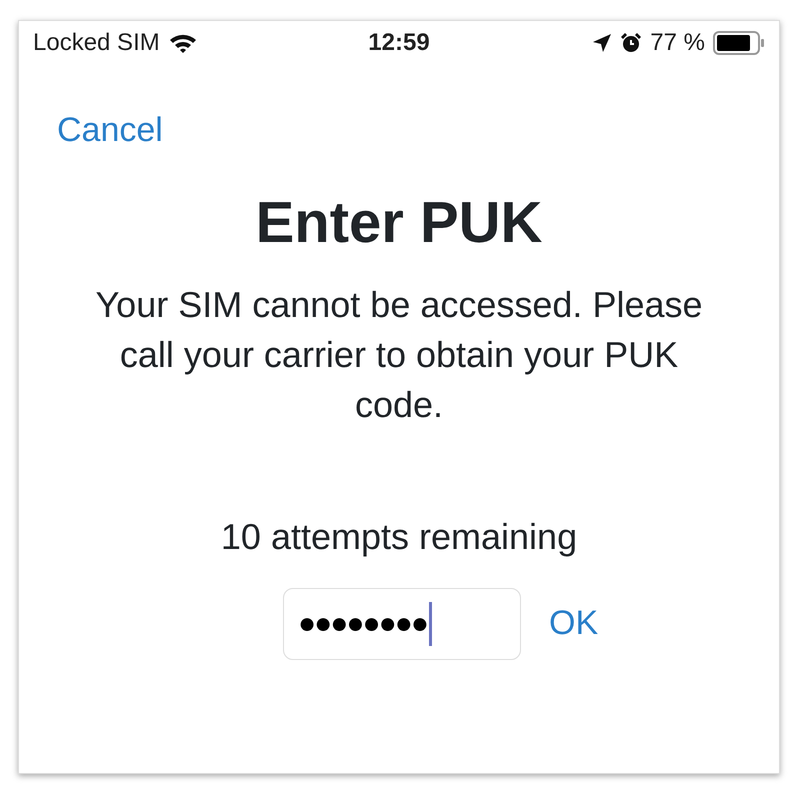 The image size is (800, 795). What do you see at coordinates (402, 624) in the screenshot?
I see `puk-field: ●●●●●●●●` at bounding box center [402, 624].